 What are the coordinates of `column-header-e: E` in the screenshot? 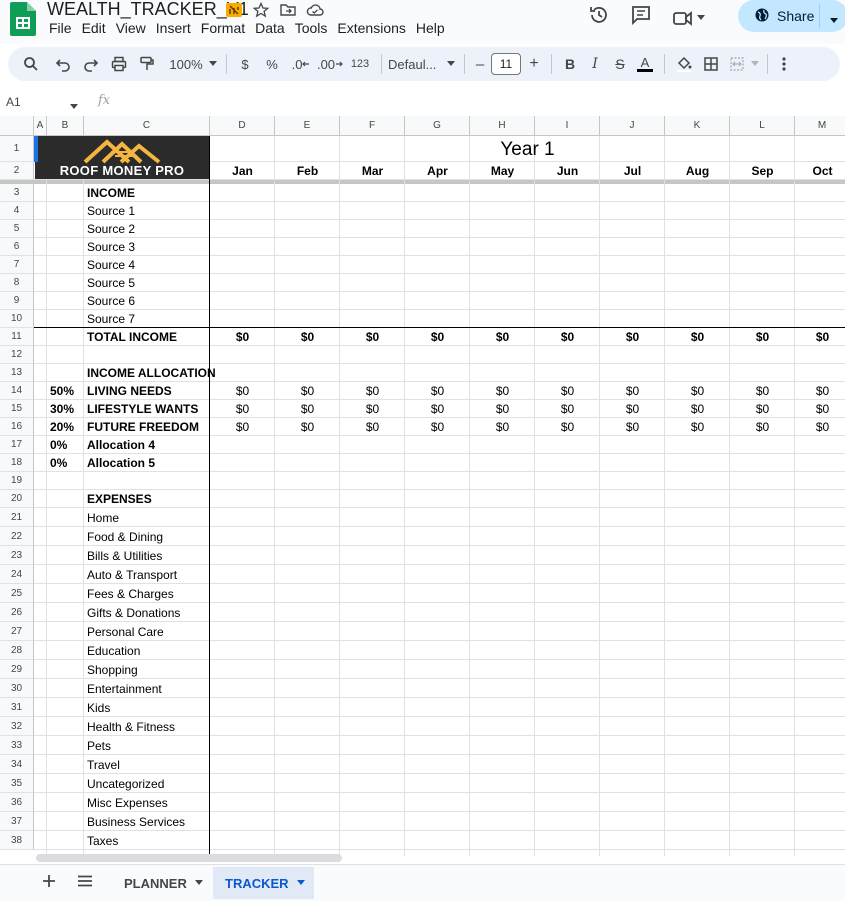 It's located at (307, 126).